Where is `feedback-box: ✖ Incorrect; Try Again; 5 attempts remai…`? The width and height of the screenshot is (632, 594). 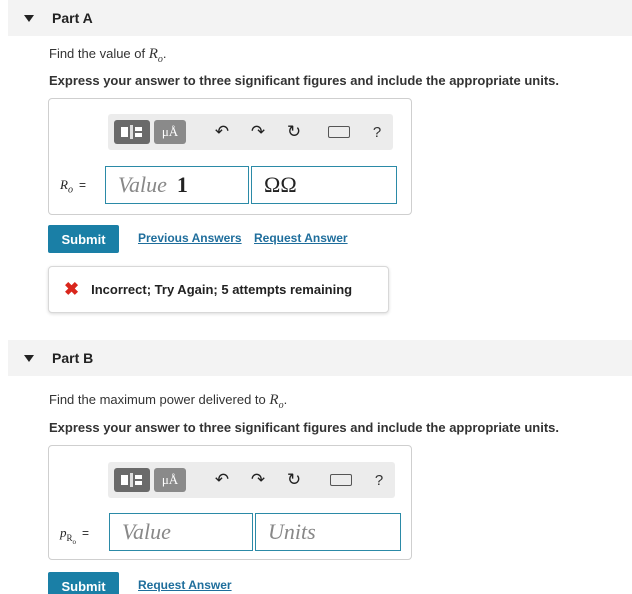 feedback-box: ✖ Incorrect; Try Again; 5 attempts remai… is located at coordinates (218, 289).